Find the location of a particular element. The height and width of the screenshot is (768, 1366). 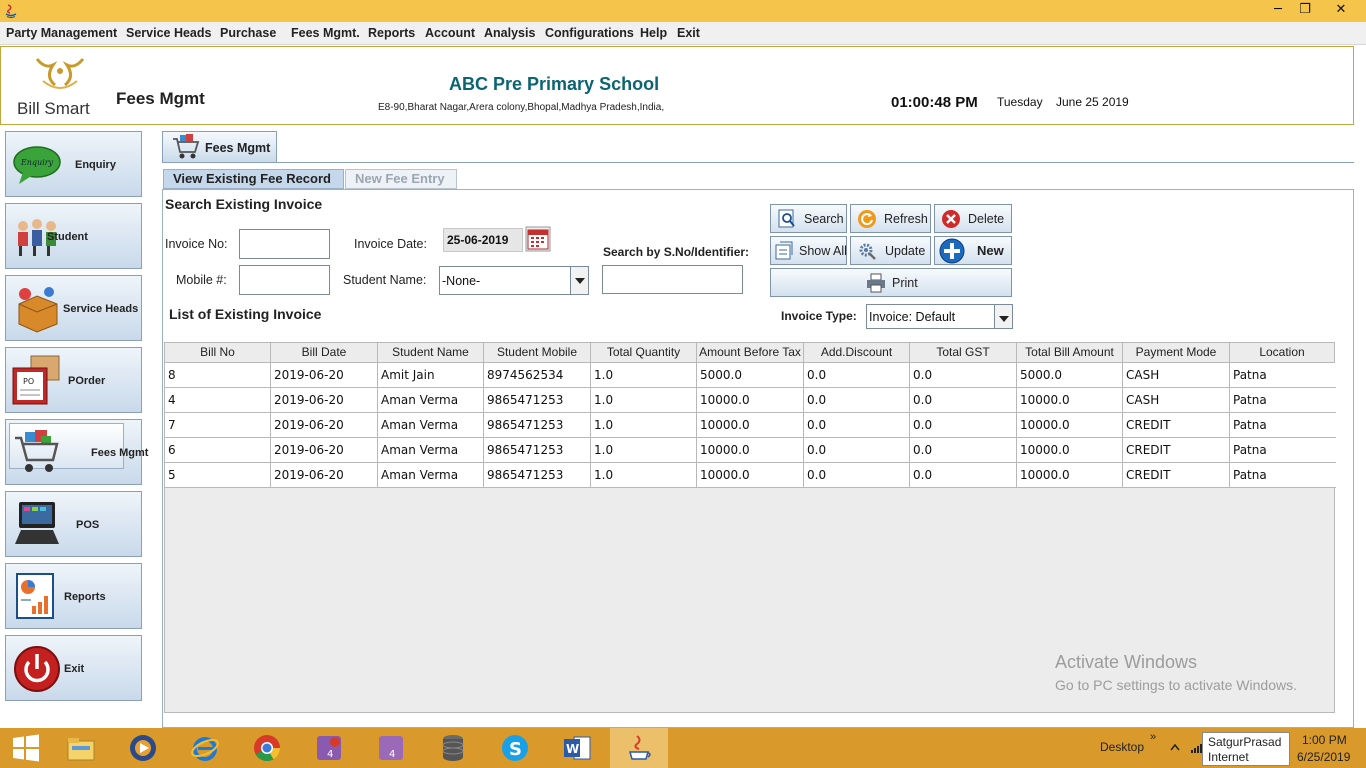

sidebar-item-porder: PO POrder is located at coordinates (73, 380).